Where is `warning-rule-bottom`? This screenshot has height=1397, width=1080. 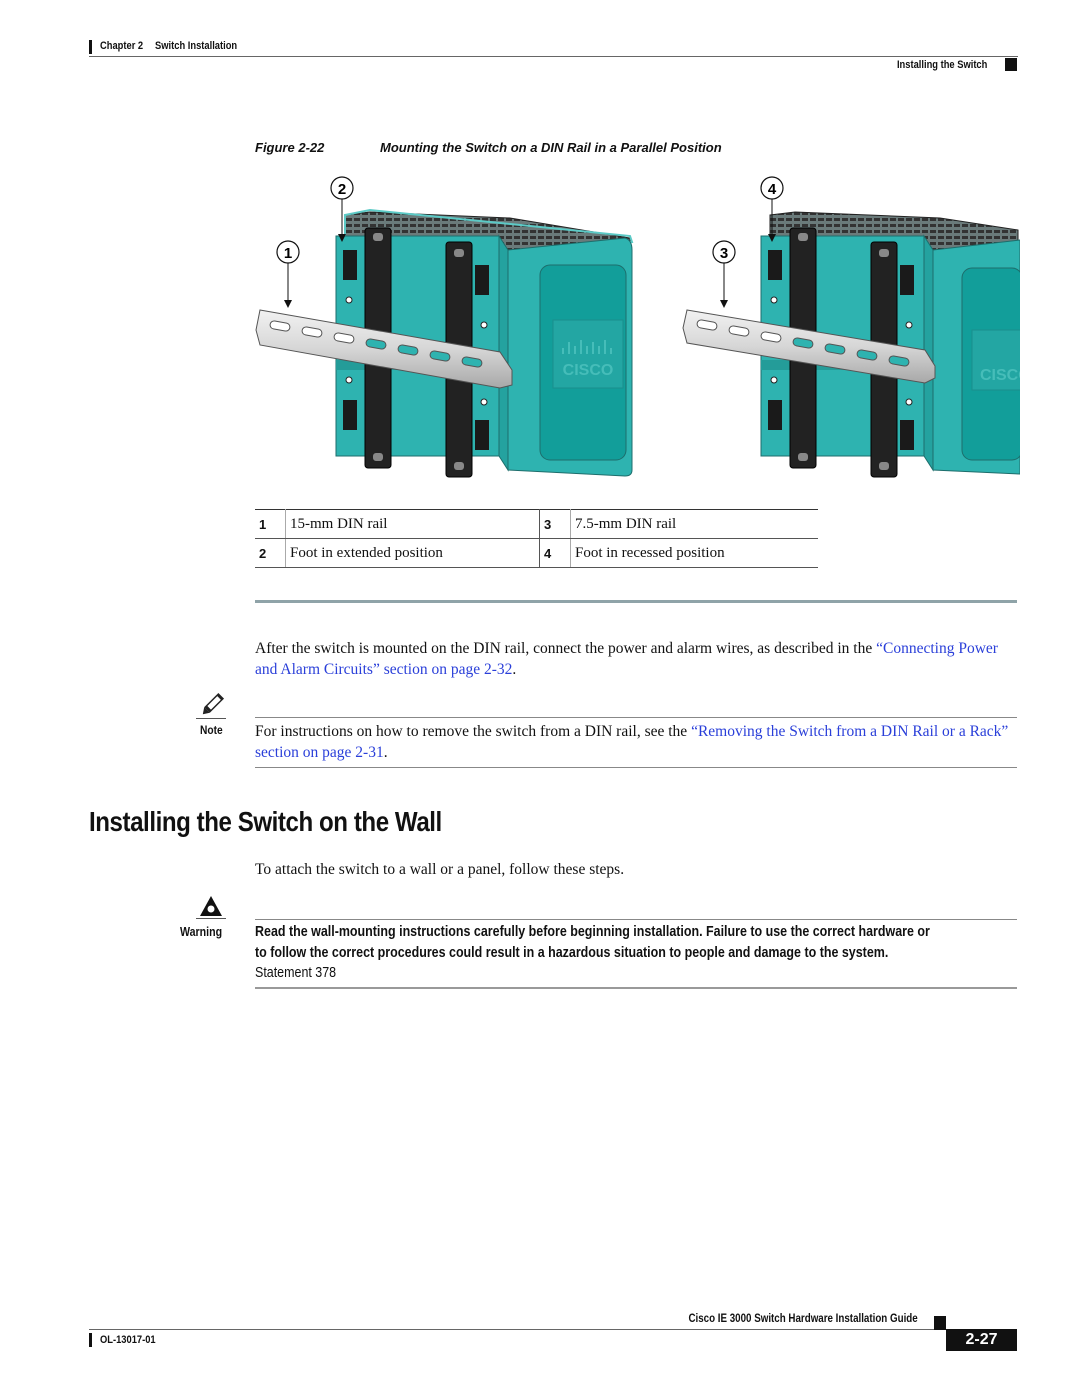 warning-rule-bottom is located at coordinates (636, 988).